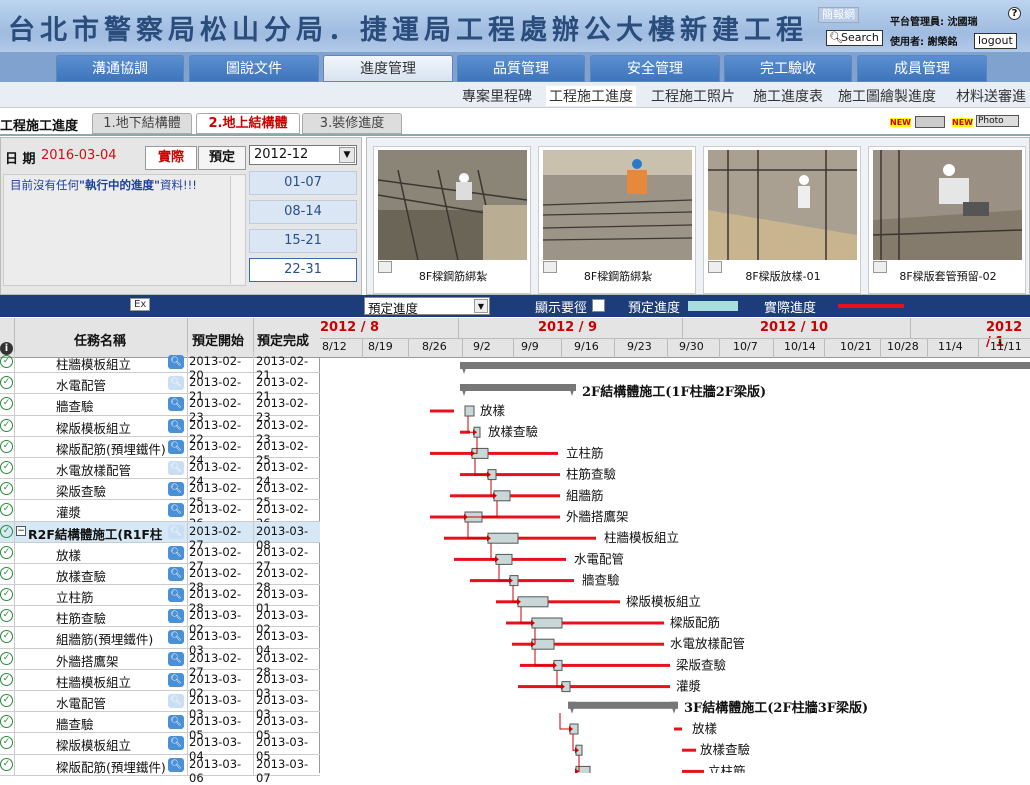 The height and width of the screenshot is (785, 1030). I want to click on photo-view-button: Photo, so click(997, 121).